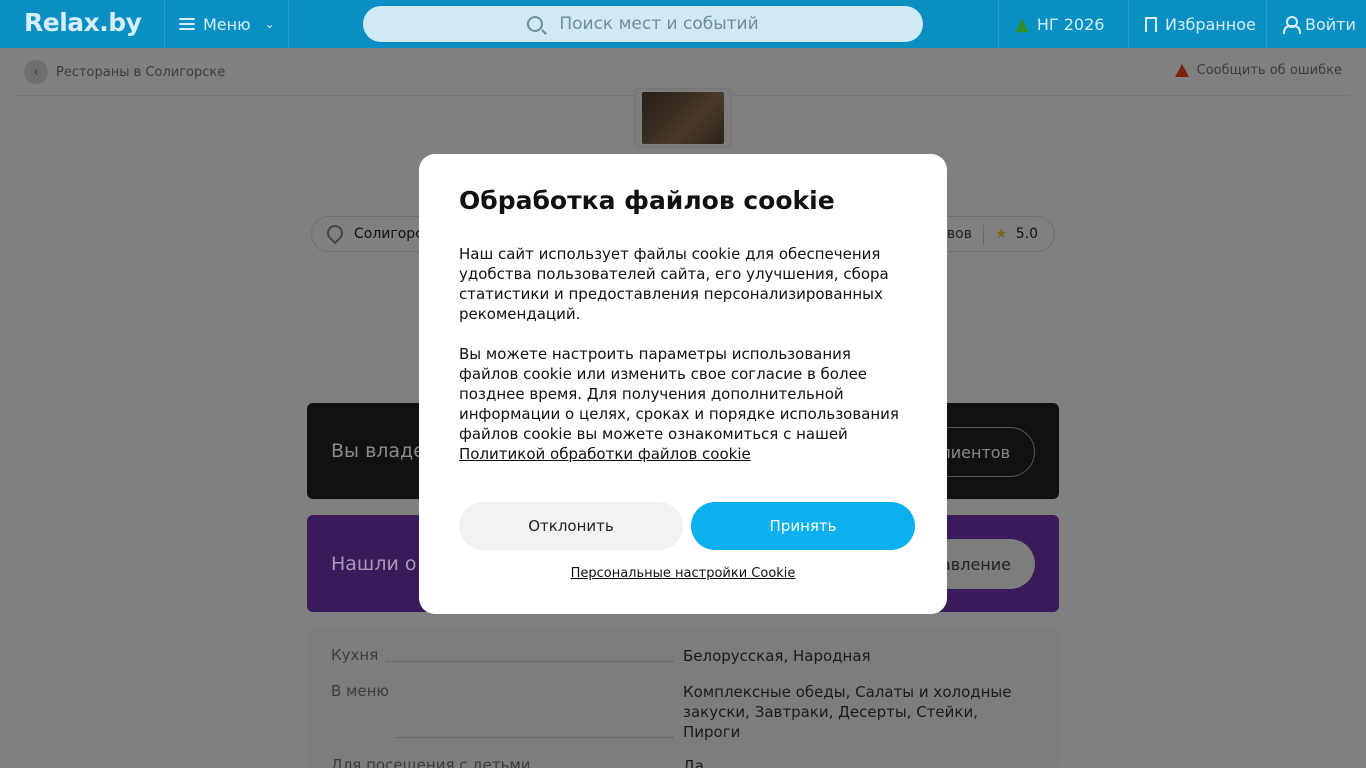  Describe the element at coordinates (1070, 24) in the screenshot. I see `new-year-label: НГ 2026` at that location.